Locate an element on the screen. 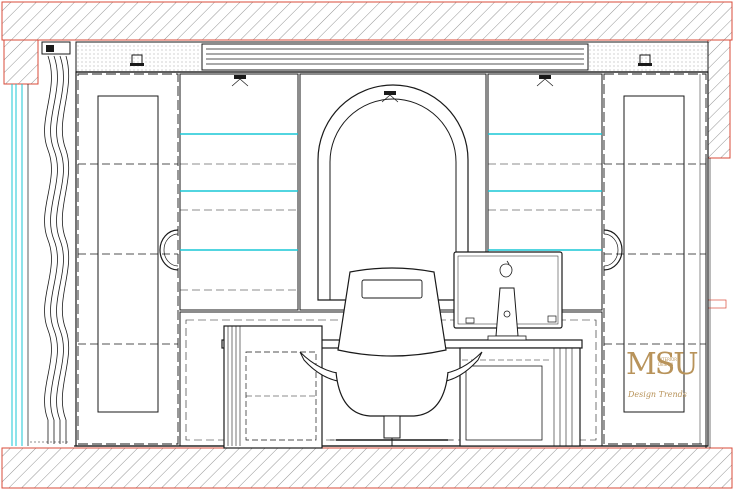 This screenshot has width=734, height=491. logo-tagline-line2: DESIGN is located at coordinates (666, 364).